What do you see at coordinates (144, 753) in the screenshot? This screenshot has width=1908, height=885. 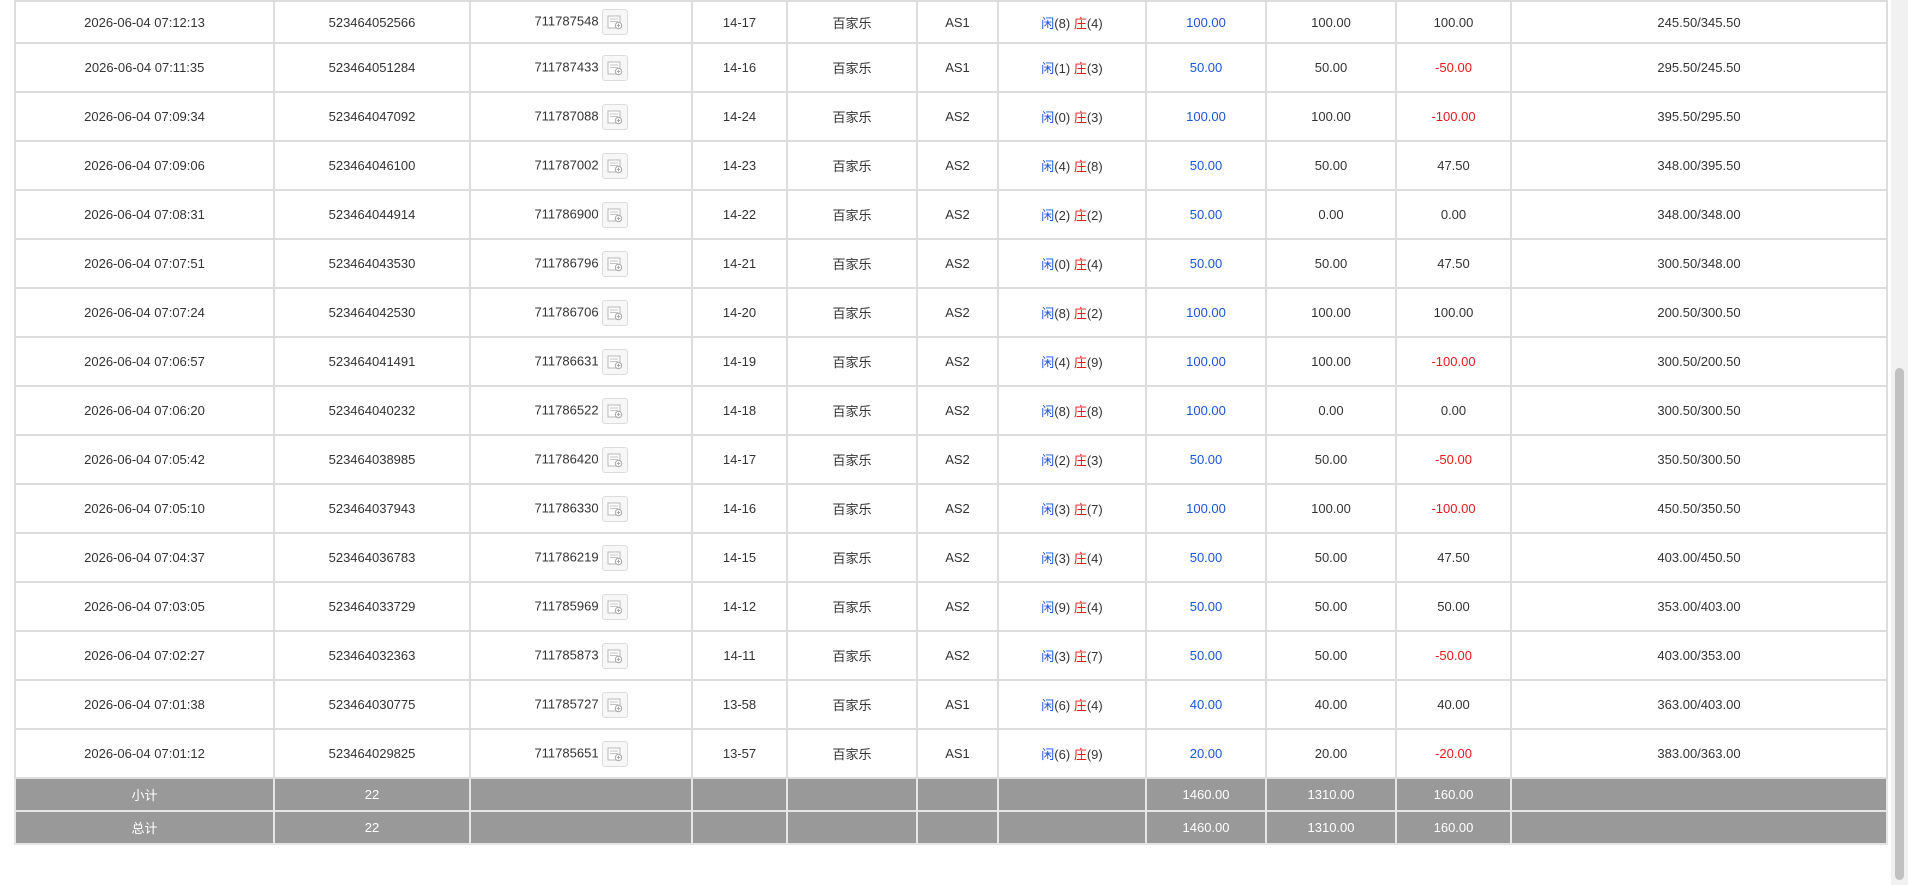 I see `bet-time: 2026-06-04 07:01:12` at bounding box center [144, 753].